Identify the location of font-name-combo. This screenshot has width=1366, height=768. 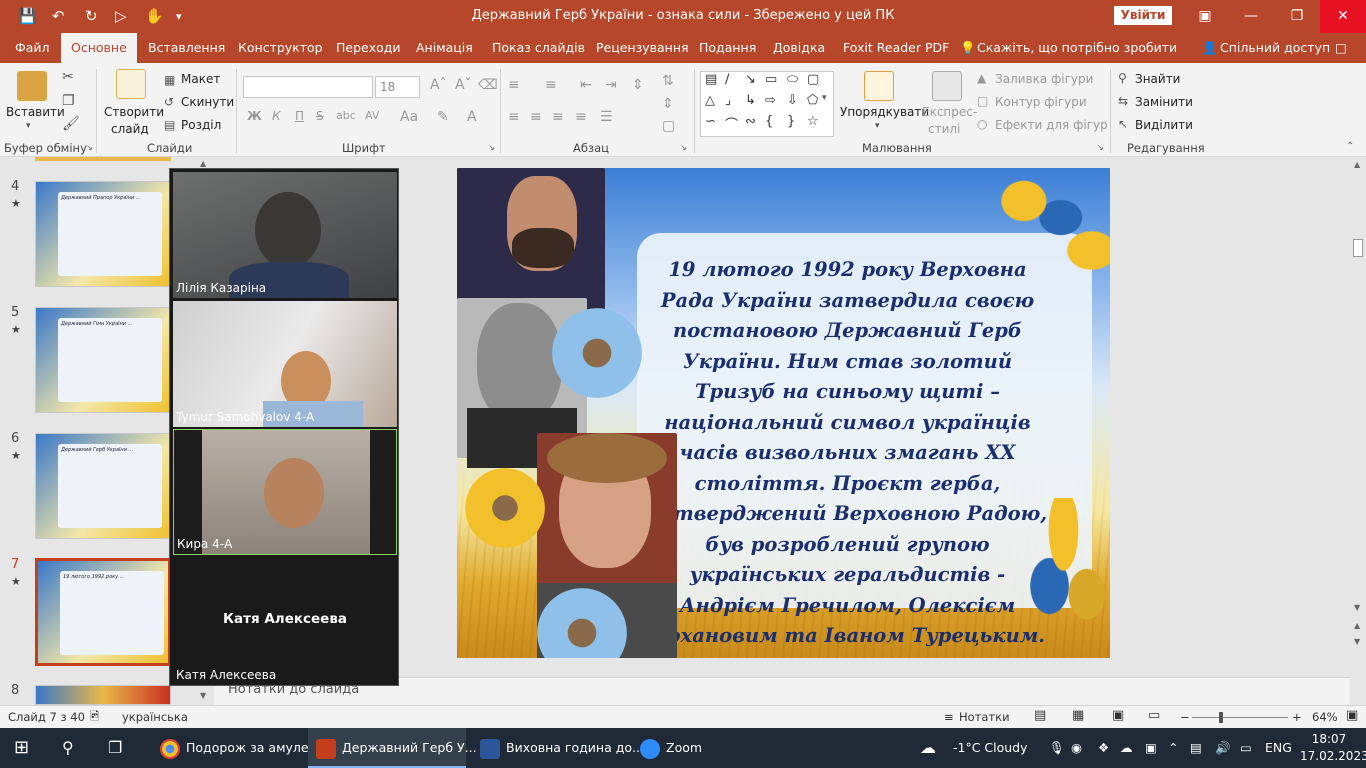
(308, 87).